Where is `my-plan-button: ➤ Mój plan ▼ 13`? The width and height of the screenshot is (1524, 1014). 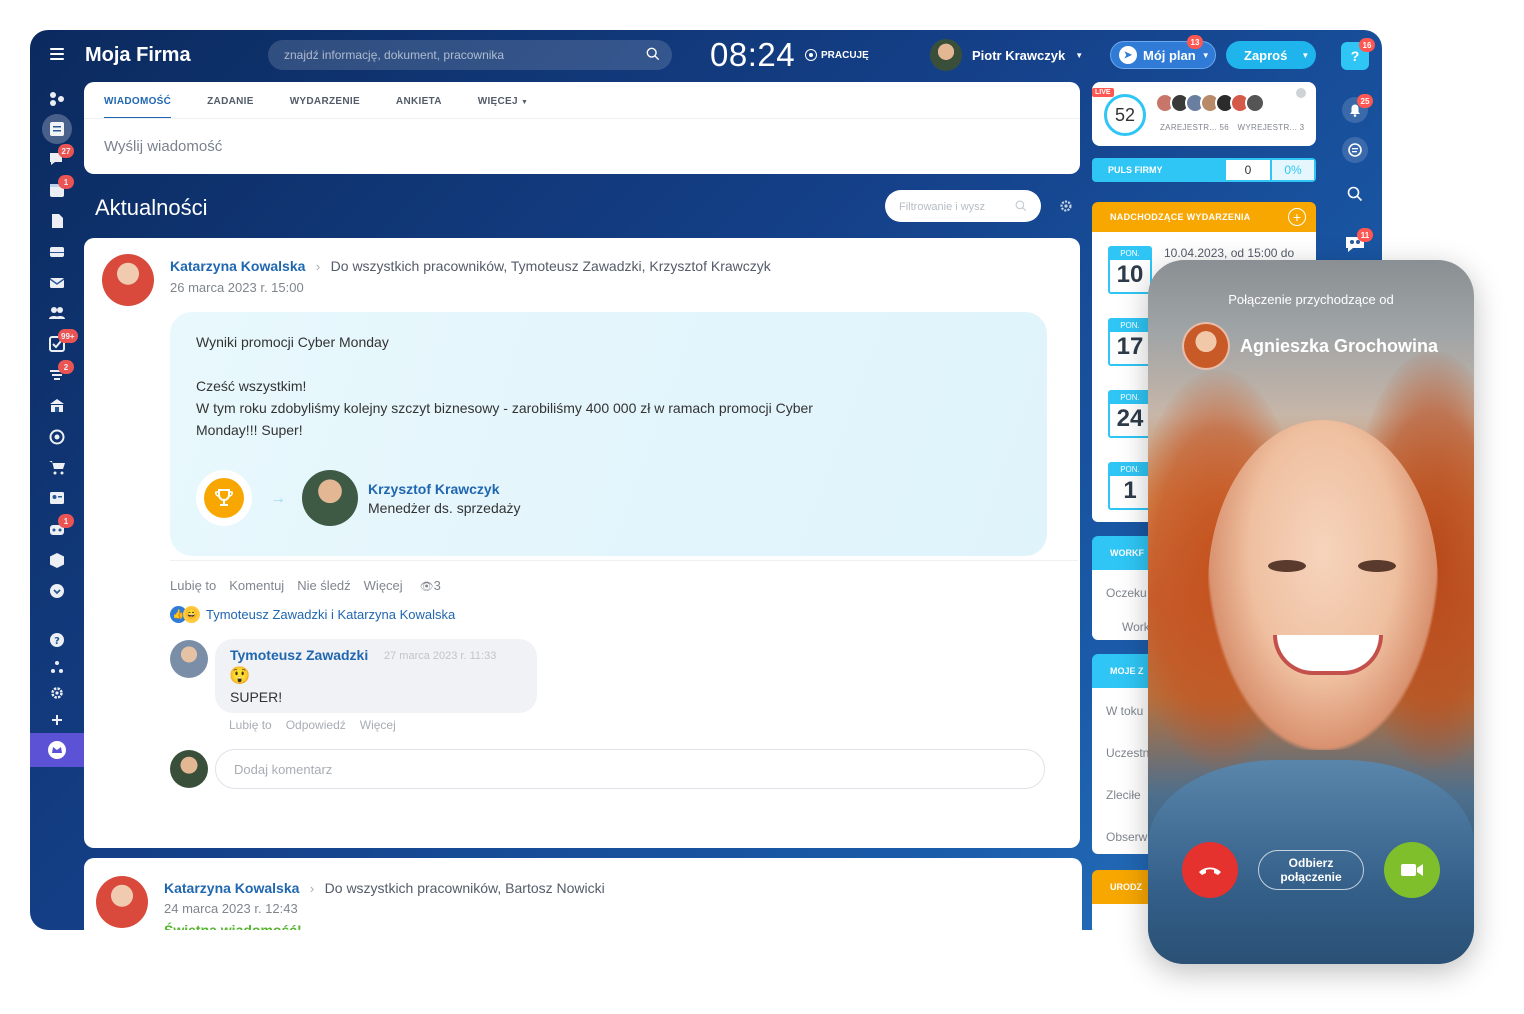
my-plan-button: ➤ Mój plan ▼ 13 is located at coordinates (1163, 52).